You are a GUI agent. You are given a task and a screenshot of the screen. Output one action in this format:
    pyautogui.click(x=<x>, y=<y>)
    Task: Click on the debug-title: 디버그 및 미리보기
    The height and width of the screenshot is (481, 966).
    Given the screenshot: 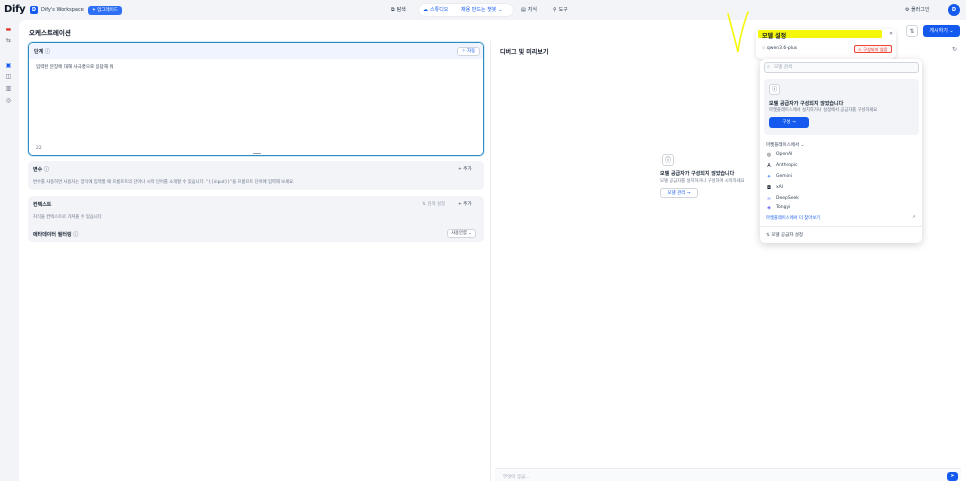 What is the action you would take?
    pyautogui.click(x=524, y=52)
    